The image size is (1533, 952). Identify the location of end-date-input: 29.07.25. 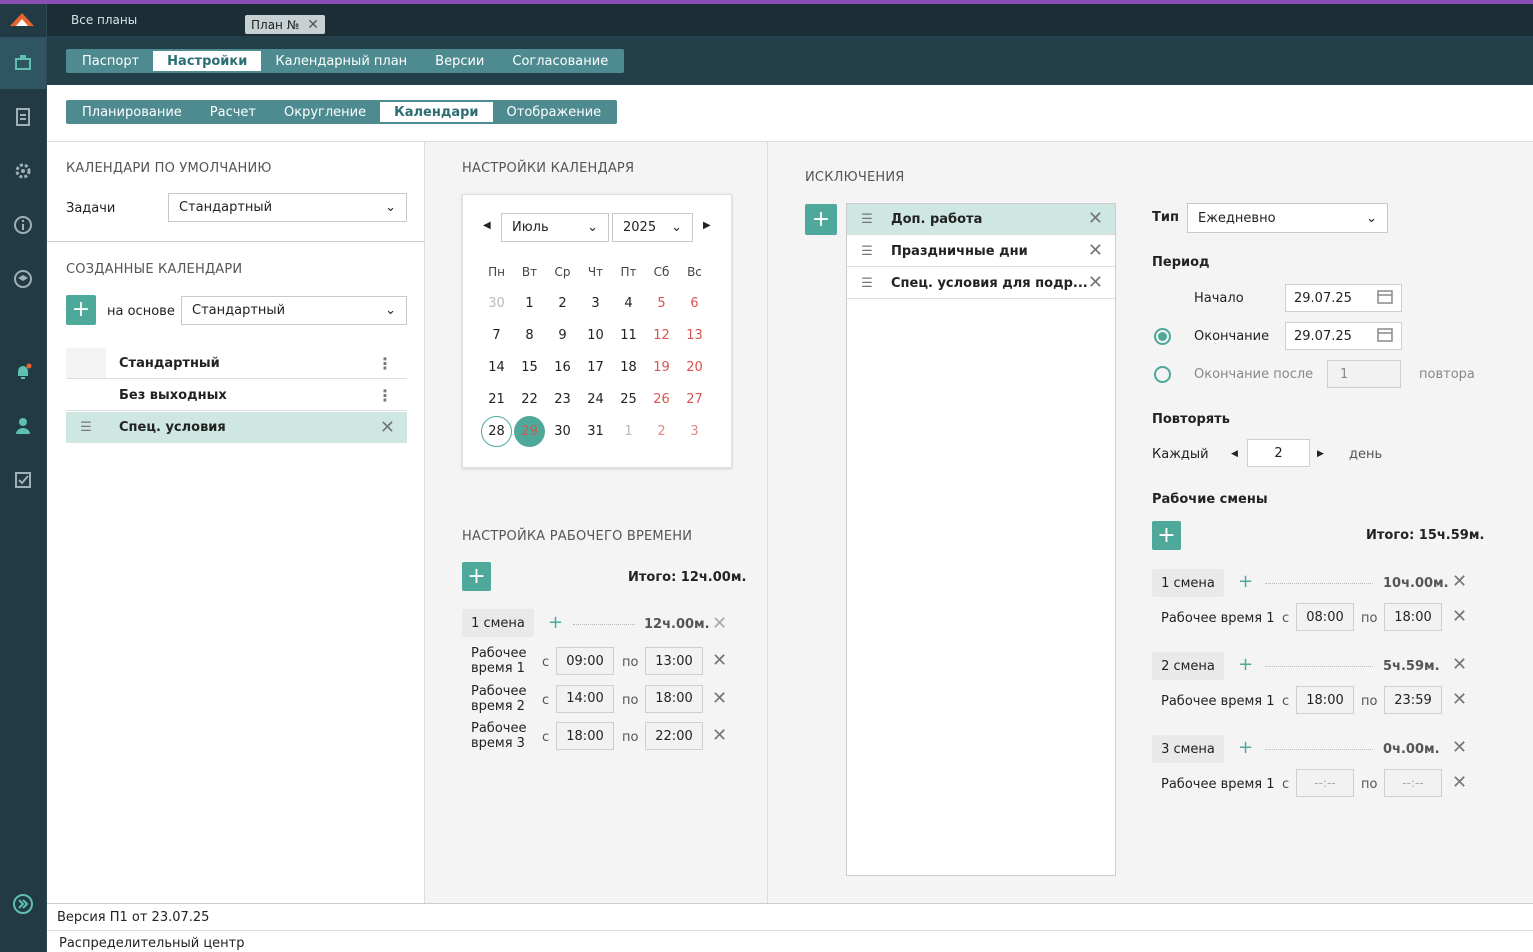
(1343, 336).